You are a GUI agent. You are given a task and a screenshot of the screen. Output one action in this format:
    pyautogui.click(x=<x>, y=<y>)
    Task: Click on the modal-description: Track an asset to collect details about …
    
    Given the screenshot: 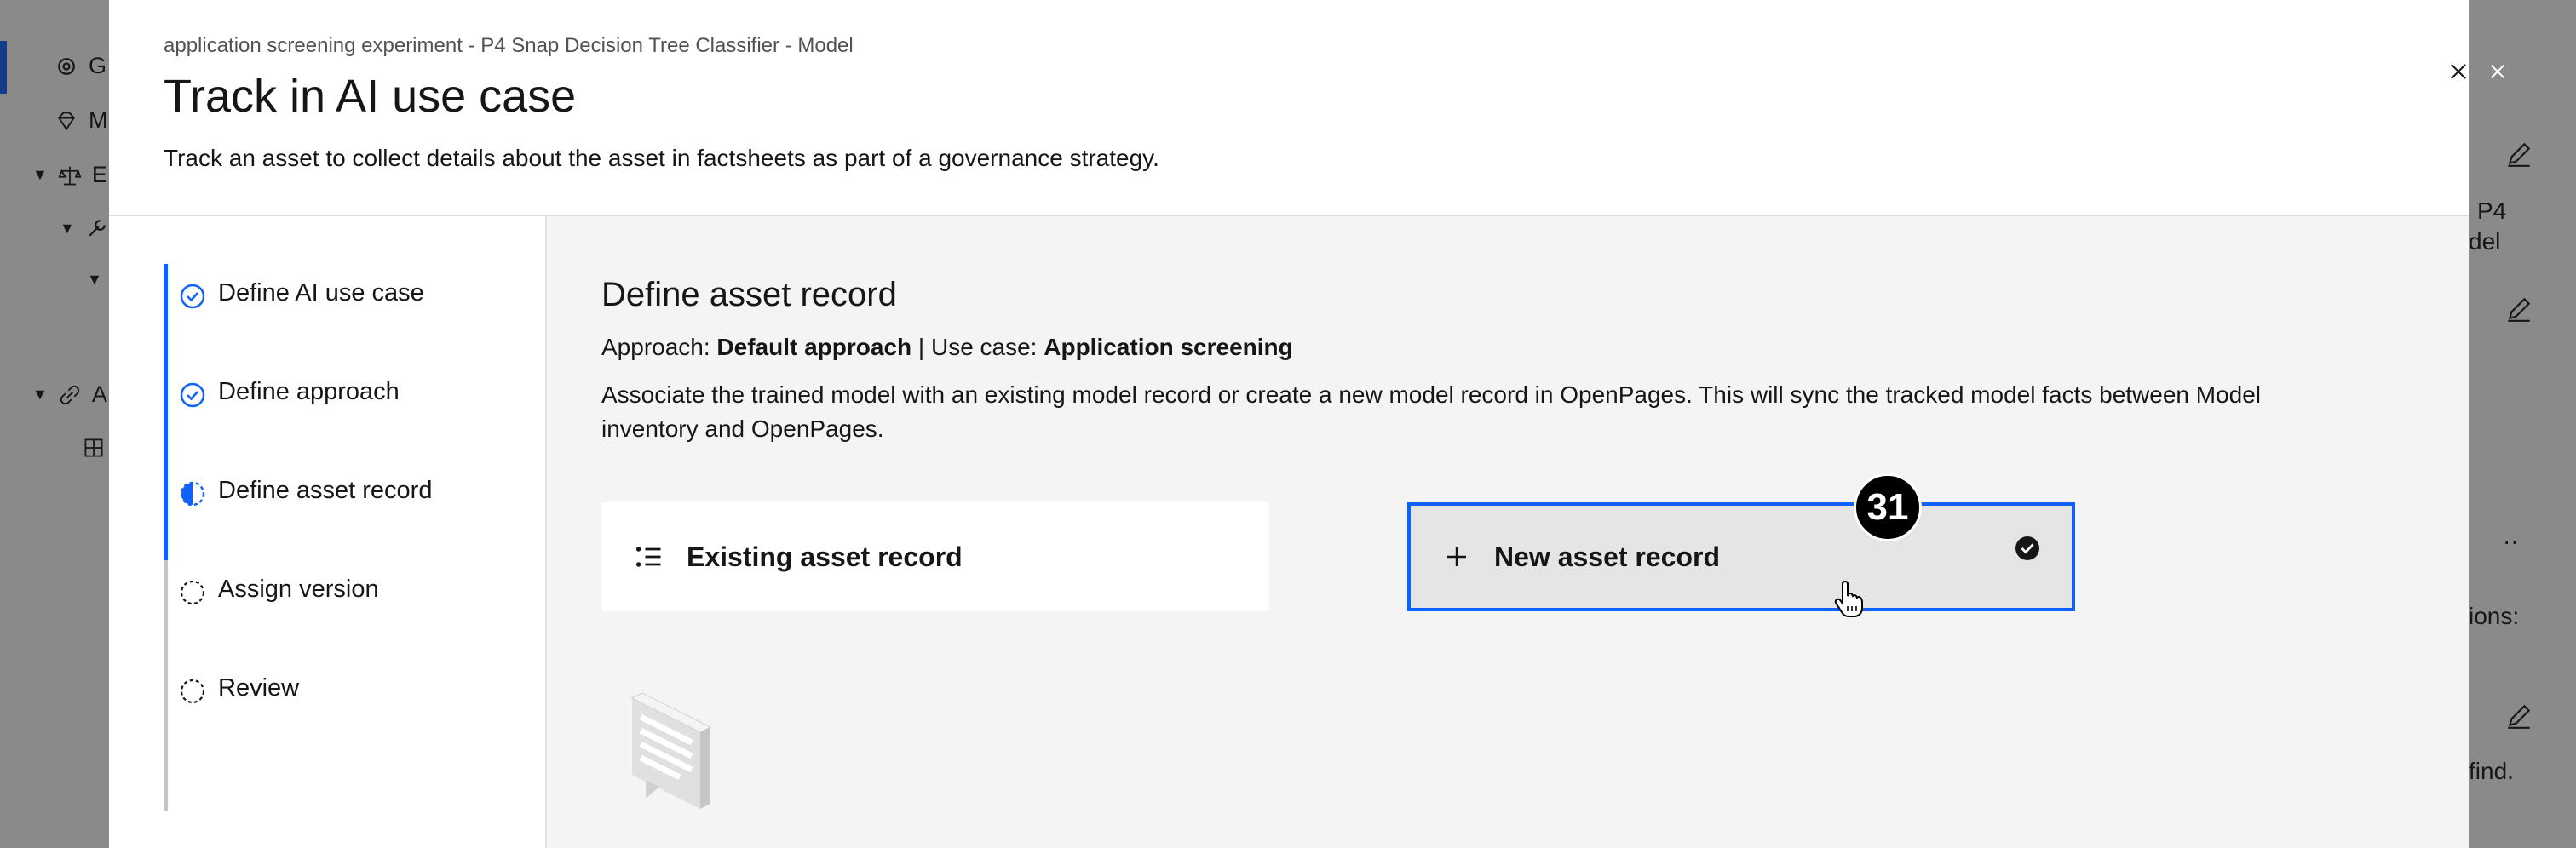 What is the action you would take?
    pyautogui.click(x=661, y=158)
    